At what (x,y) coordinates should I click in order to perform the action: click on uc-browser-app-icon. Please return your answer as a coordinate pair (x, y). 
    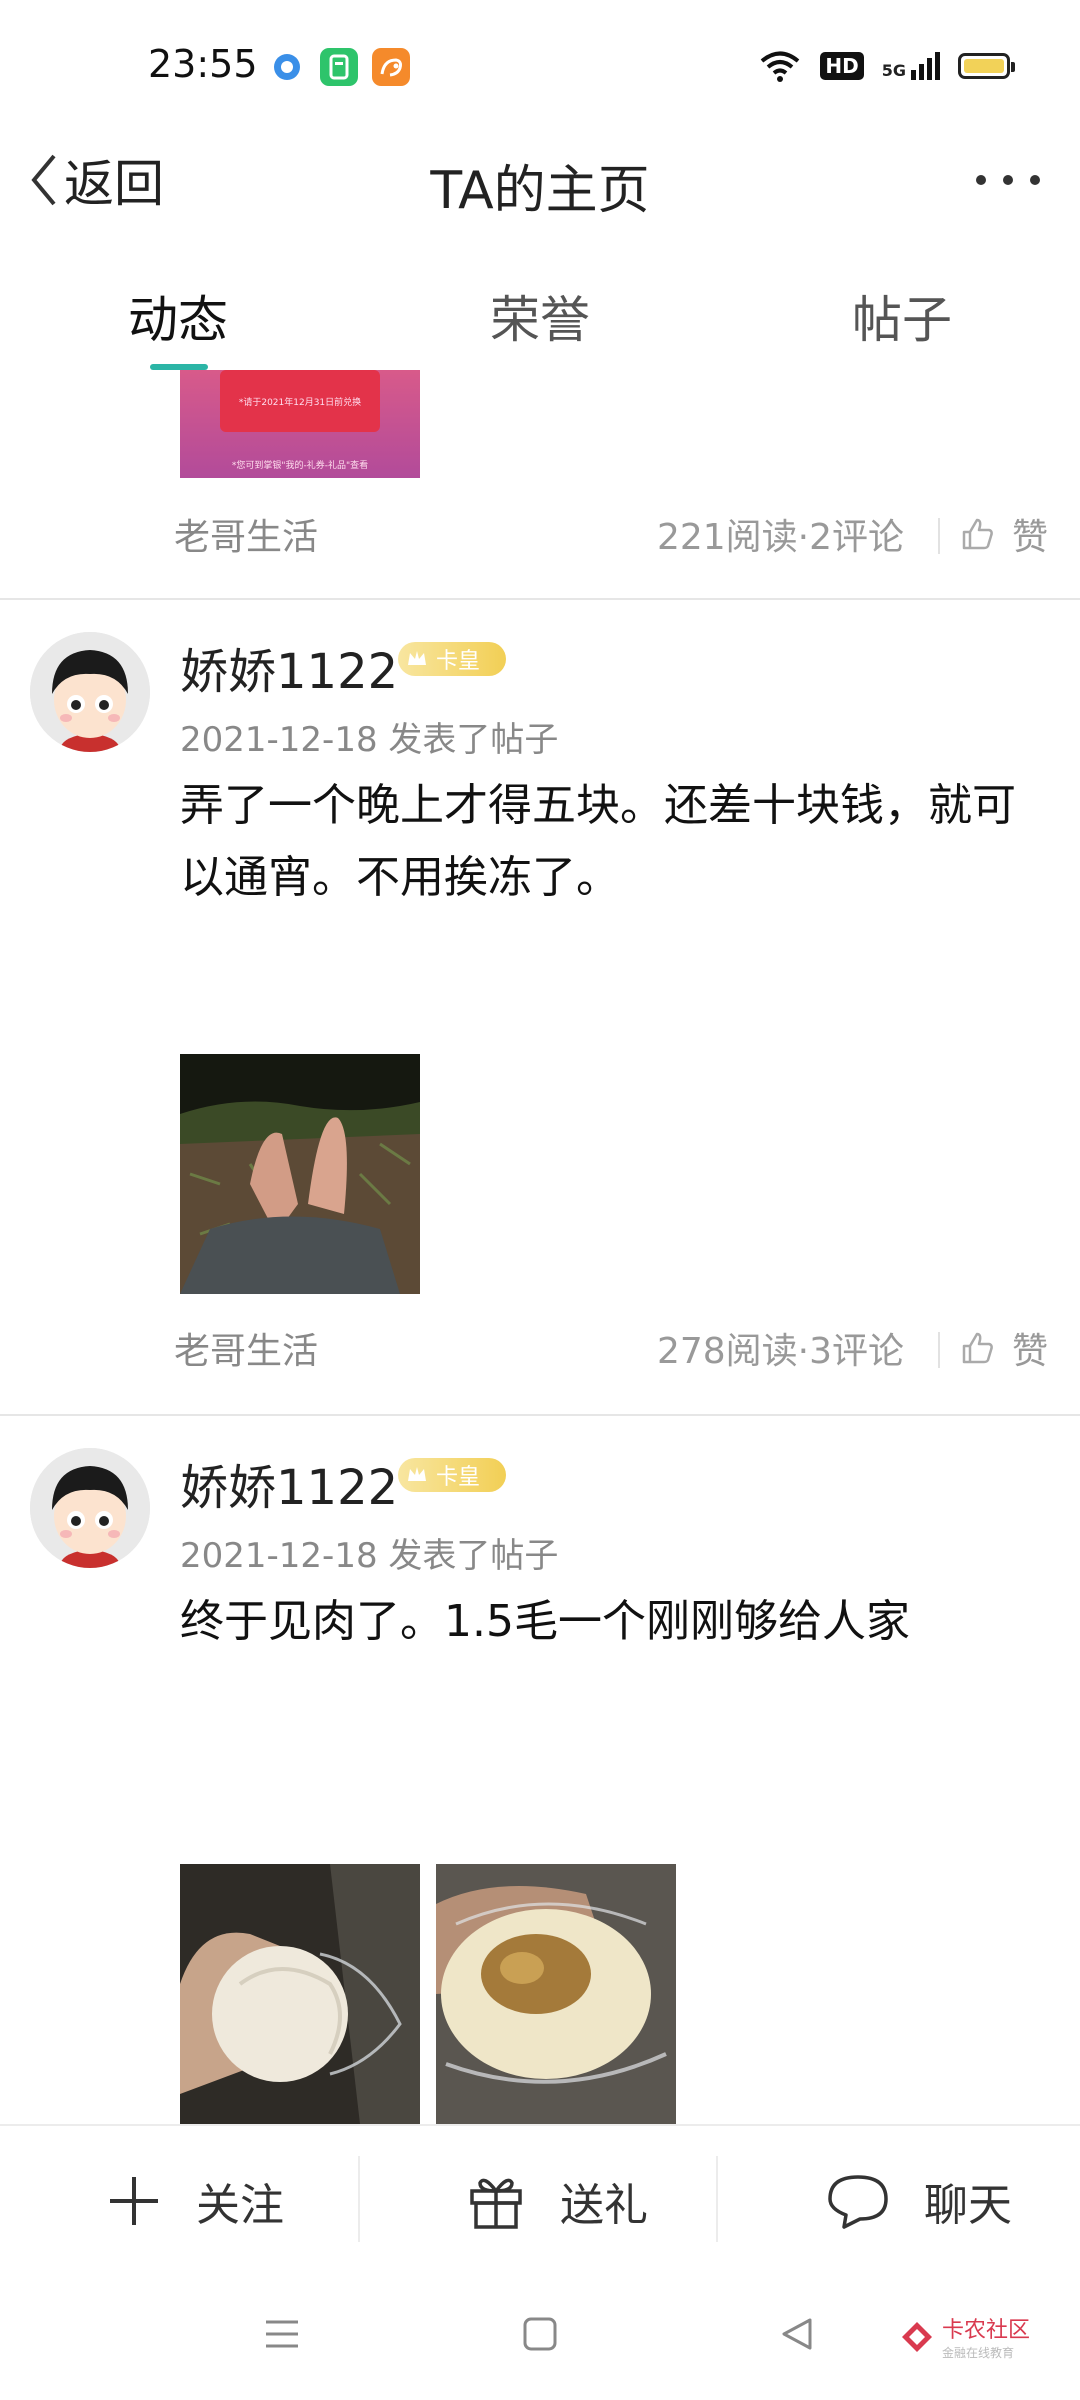
    Looking at the image, I should click on (391, 67).